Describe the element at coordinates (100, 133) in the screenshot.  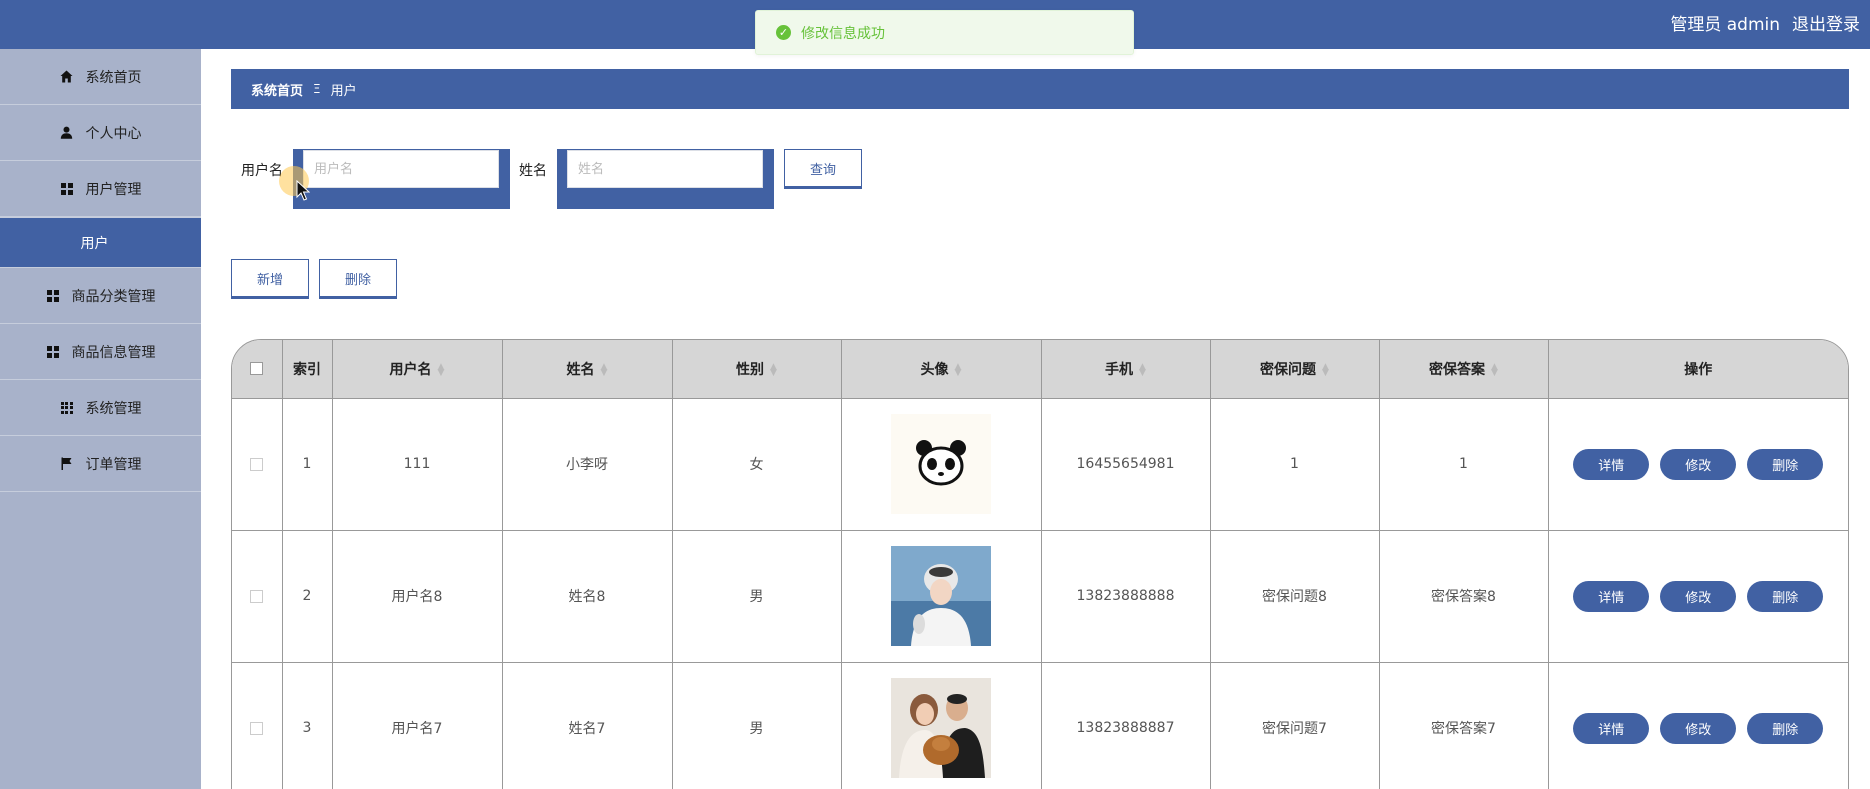
I see `sidebar-item-profile: 个人中心` at that location.